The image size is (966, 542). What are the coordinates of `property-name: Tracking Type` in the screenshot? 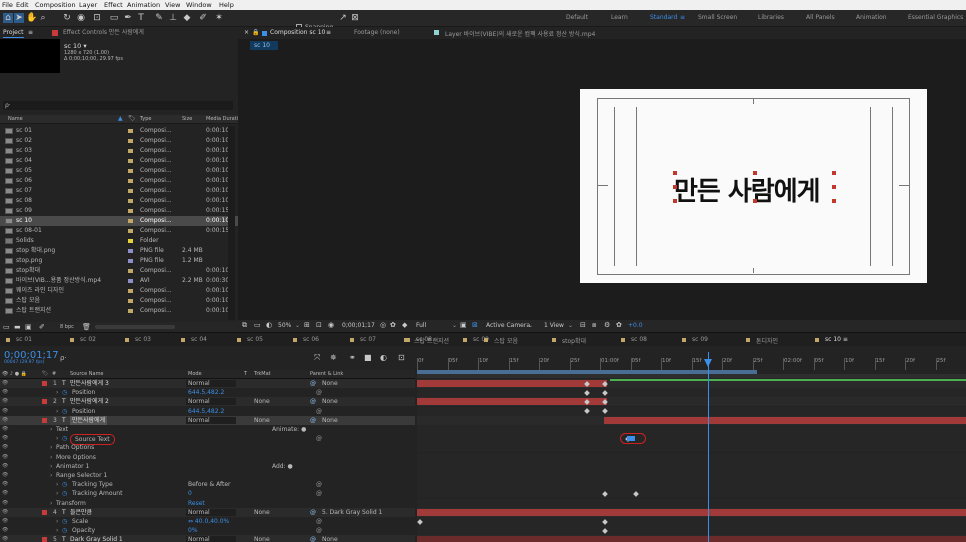 It's located at (92, 484).